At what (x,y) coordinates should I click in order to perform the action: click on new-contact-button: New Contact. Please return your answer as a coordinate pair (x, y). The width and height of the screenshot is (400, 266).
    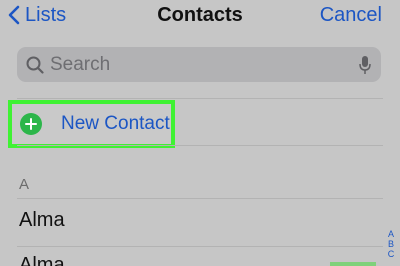
    Looking at the image, I should click on (91, 124).